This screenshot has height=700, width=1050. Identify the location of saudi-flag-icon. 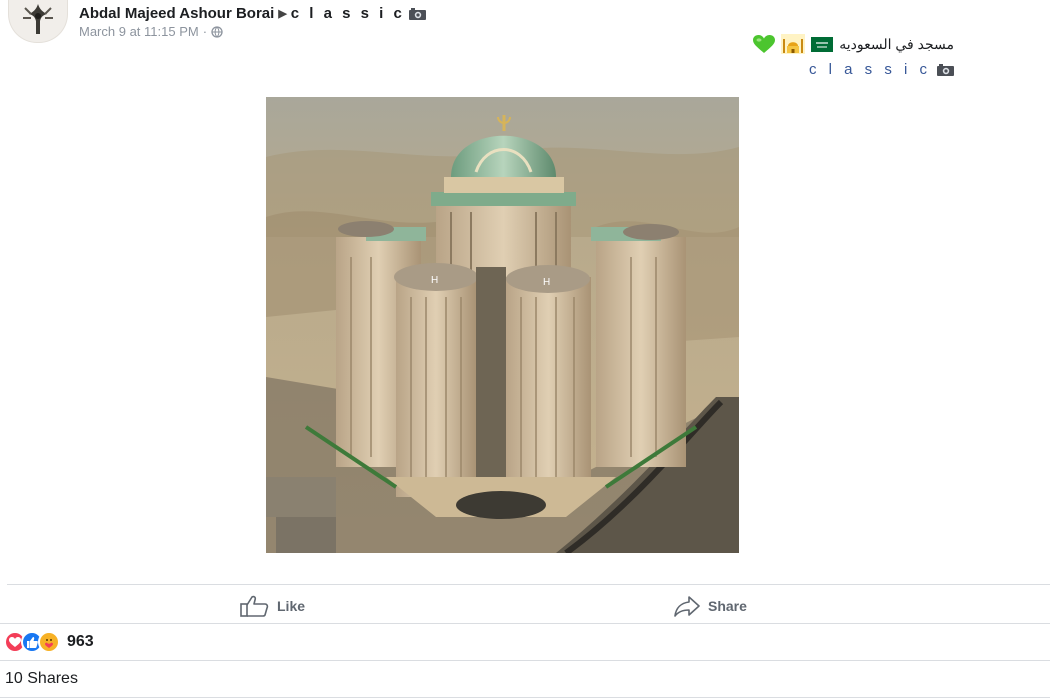
(822, 44).